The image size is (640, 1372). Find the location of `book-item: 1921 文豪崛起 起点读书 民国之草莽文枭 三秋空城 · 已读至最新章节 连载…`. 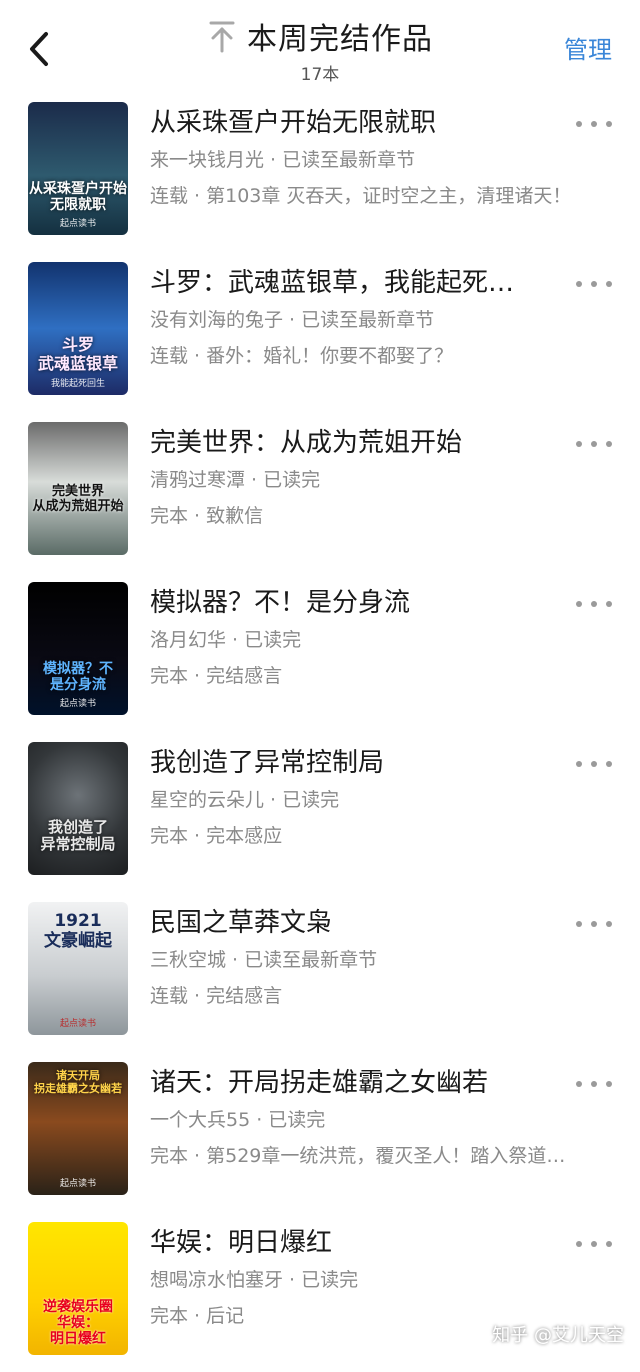

book-item: 1921 文豪崛起 起点读书 民国之草莽文枭 三秋空城 · 已读至最新章节 连载… is located at coordinates (320, 972).